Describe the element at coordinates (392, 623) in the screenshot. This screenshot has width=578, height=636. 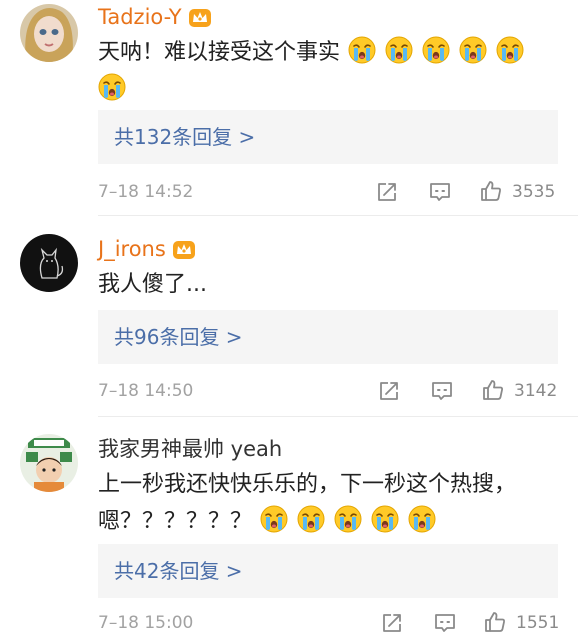
I see `share-icon` at that location.